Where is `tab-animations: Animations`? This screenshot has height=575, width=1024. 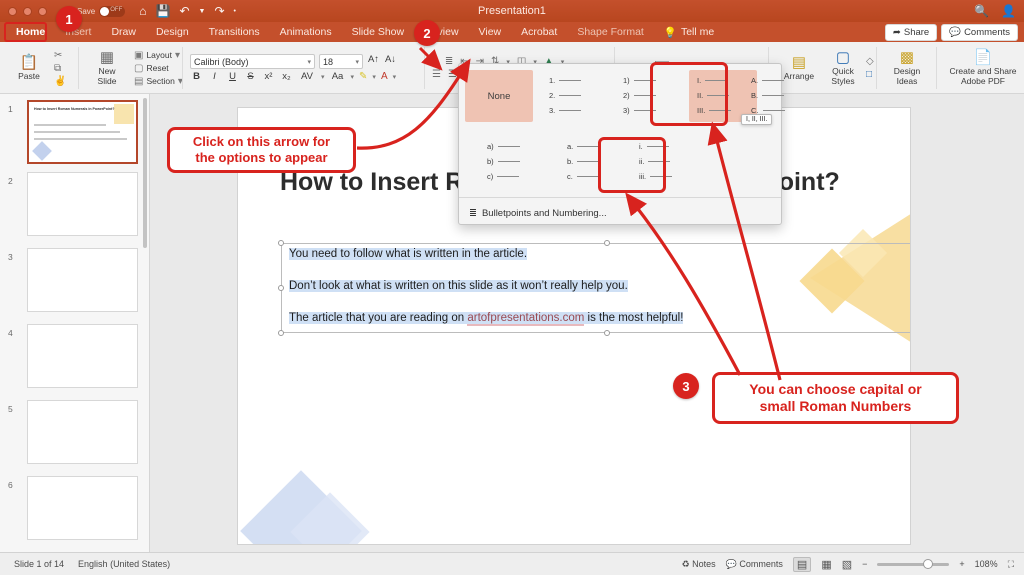 tab-animations: Animations is located at coordinates (306, 32).